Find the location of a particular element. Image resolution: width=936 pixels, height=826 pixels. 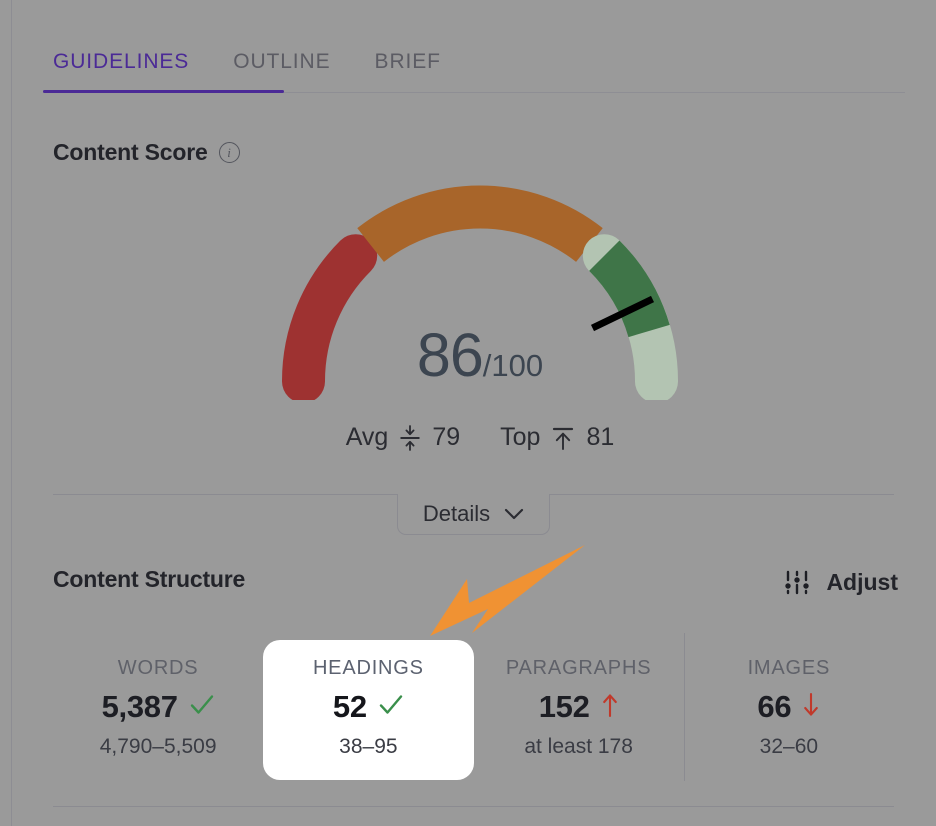

content-structure-header: Content Structure is located at coordinates (149, 579).